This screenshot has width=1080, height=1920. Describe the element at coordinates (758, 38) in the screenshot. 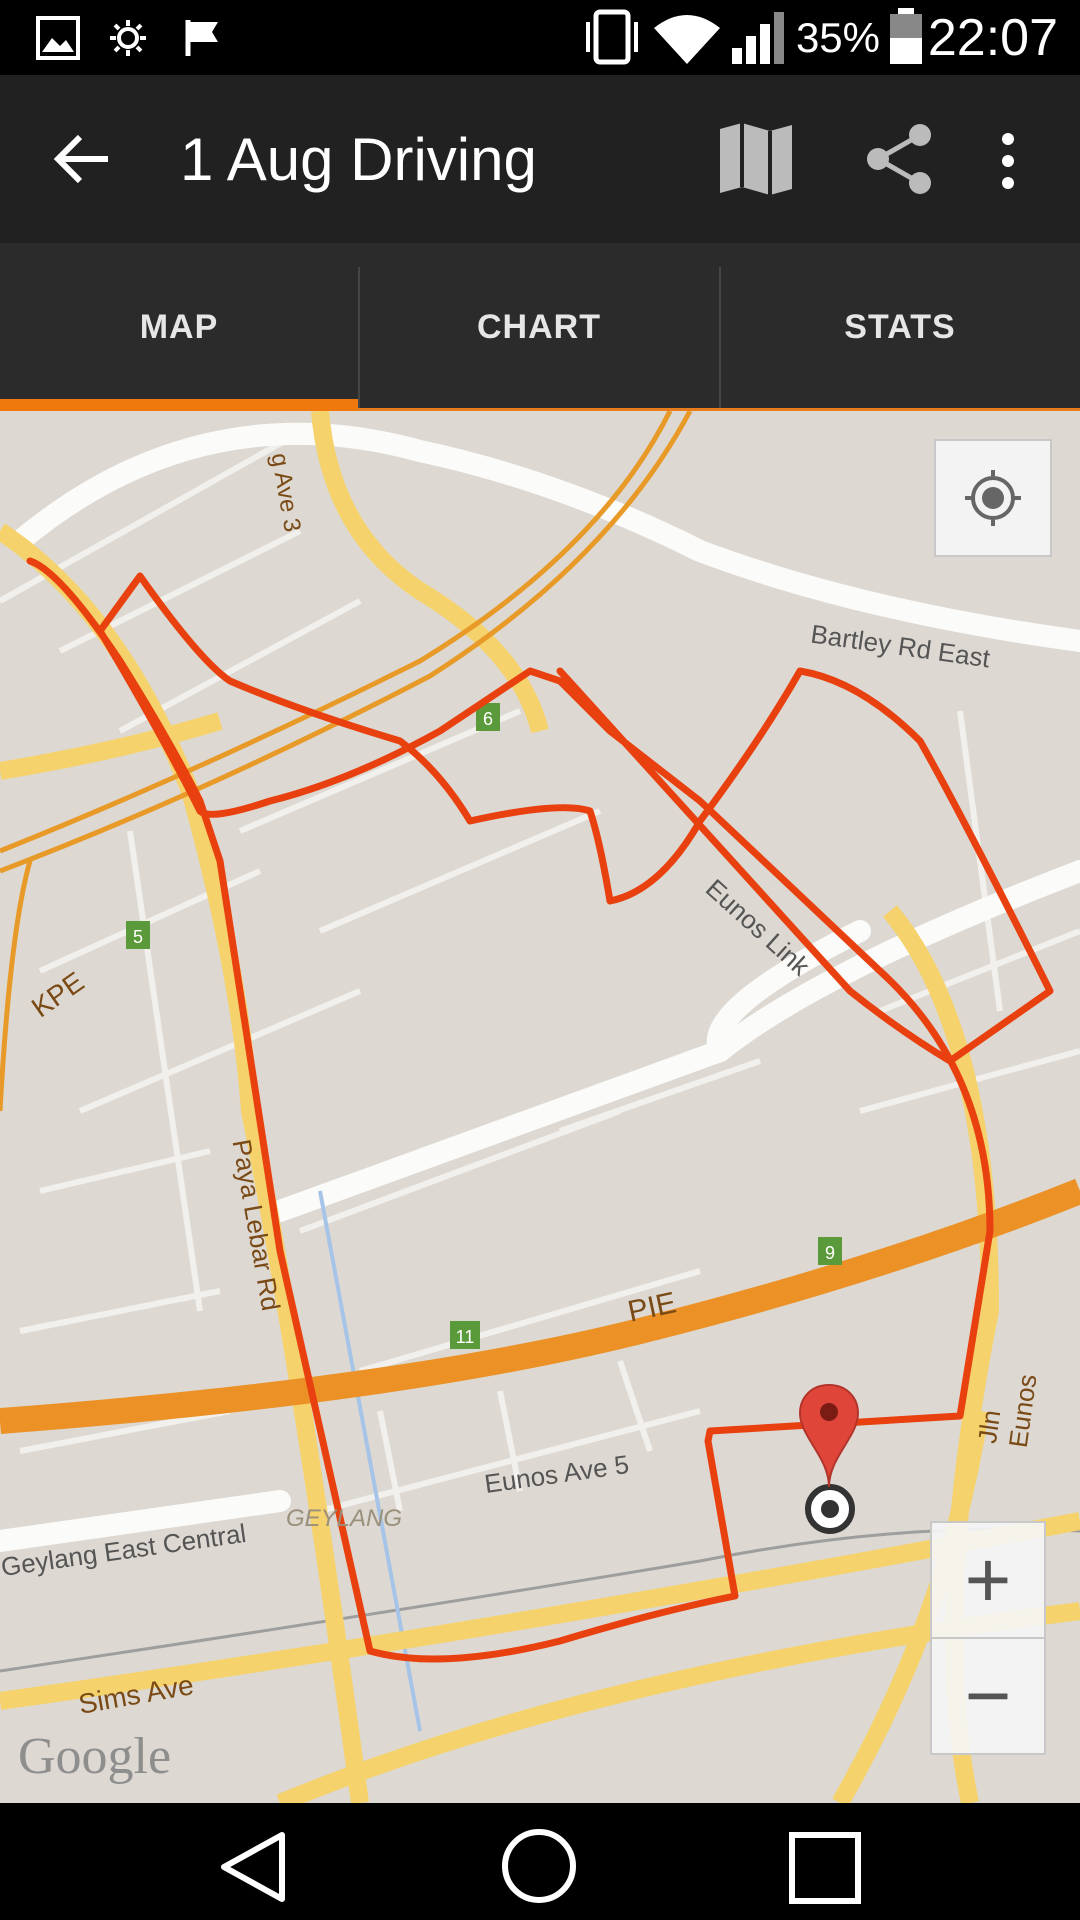

I see `signal-icon` at that location.